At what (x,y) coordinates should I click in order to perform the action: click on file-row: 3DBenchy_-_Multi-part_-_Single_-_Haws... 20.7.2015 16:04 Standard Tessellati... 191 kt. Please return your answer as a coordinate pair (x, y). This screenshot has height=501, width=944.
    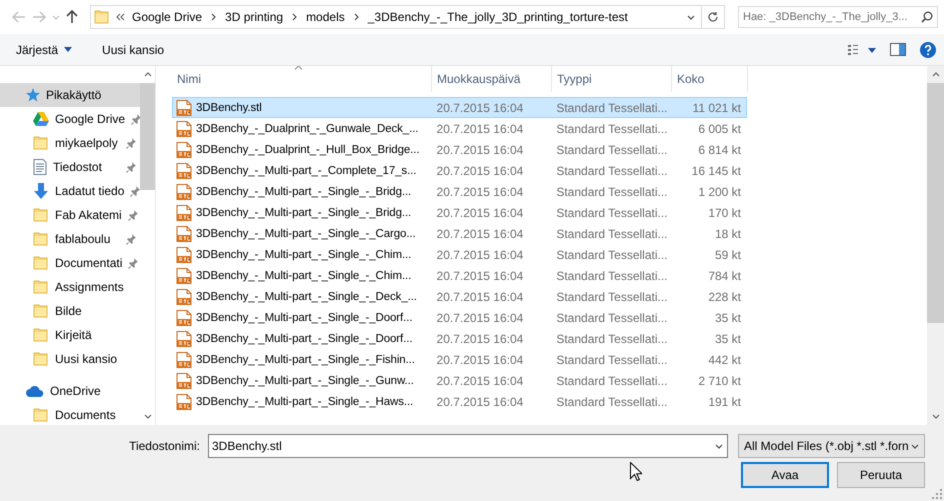
    Looking at the image, I should click on (459, 401).